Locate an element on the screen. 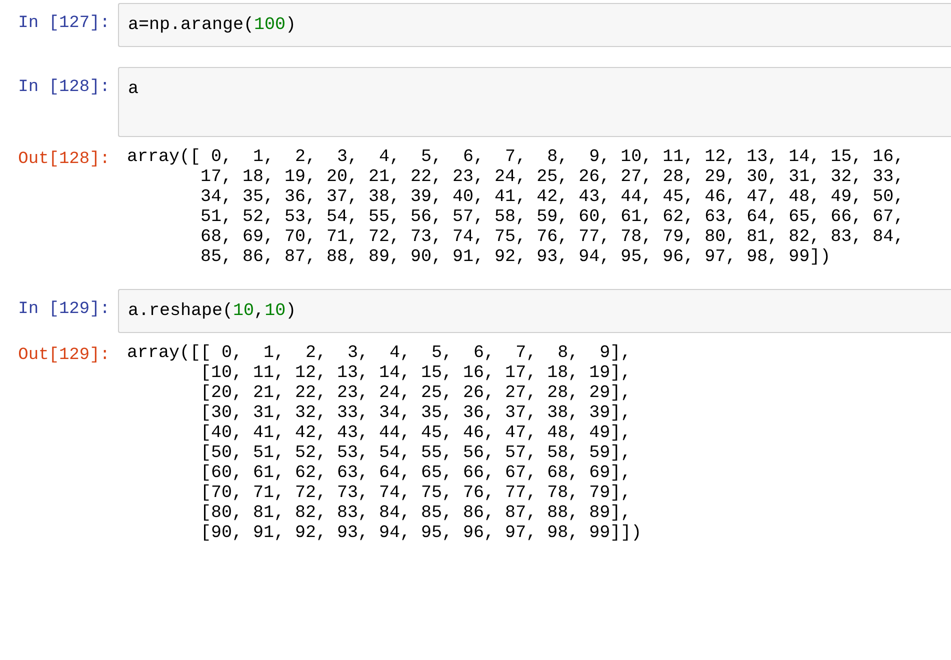  output-prompt: Out[129]: is located at coordinates (64, 356).